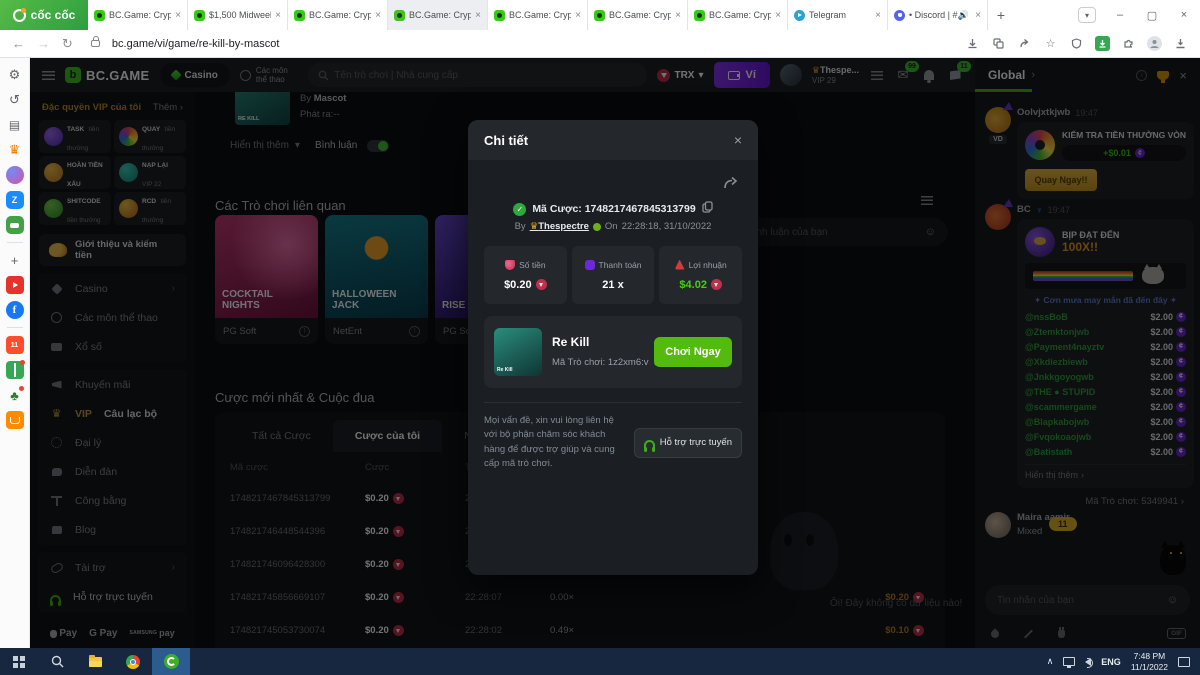 This screenshot has height=675, width=1200. What do you see at coordinates (666, 226) in the screenshot?
I see `bet-datetime: 22:28:18, 31/10/2022` at bounding box center [666, 226].